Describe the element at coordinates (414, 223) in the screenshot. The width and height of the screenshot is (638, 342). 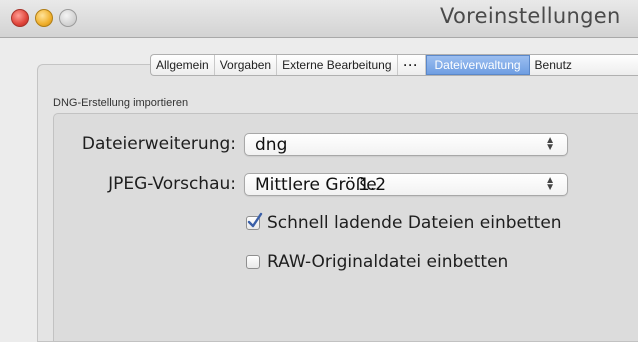
I see `embed-fast-load-label: Schnell ladende Dateien einbetten` at that location.